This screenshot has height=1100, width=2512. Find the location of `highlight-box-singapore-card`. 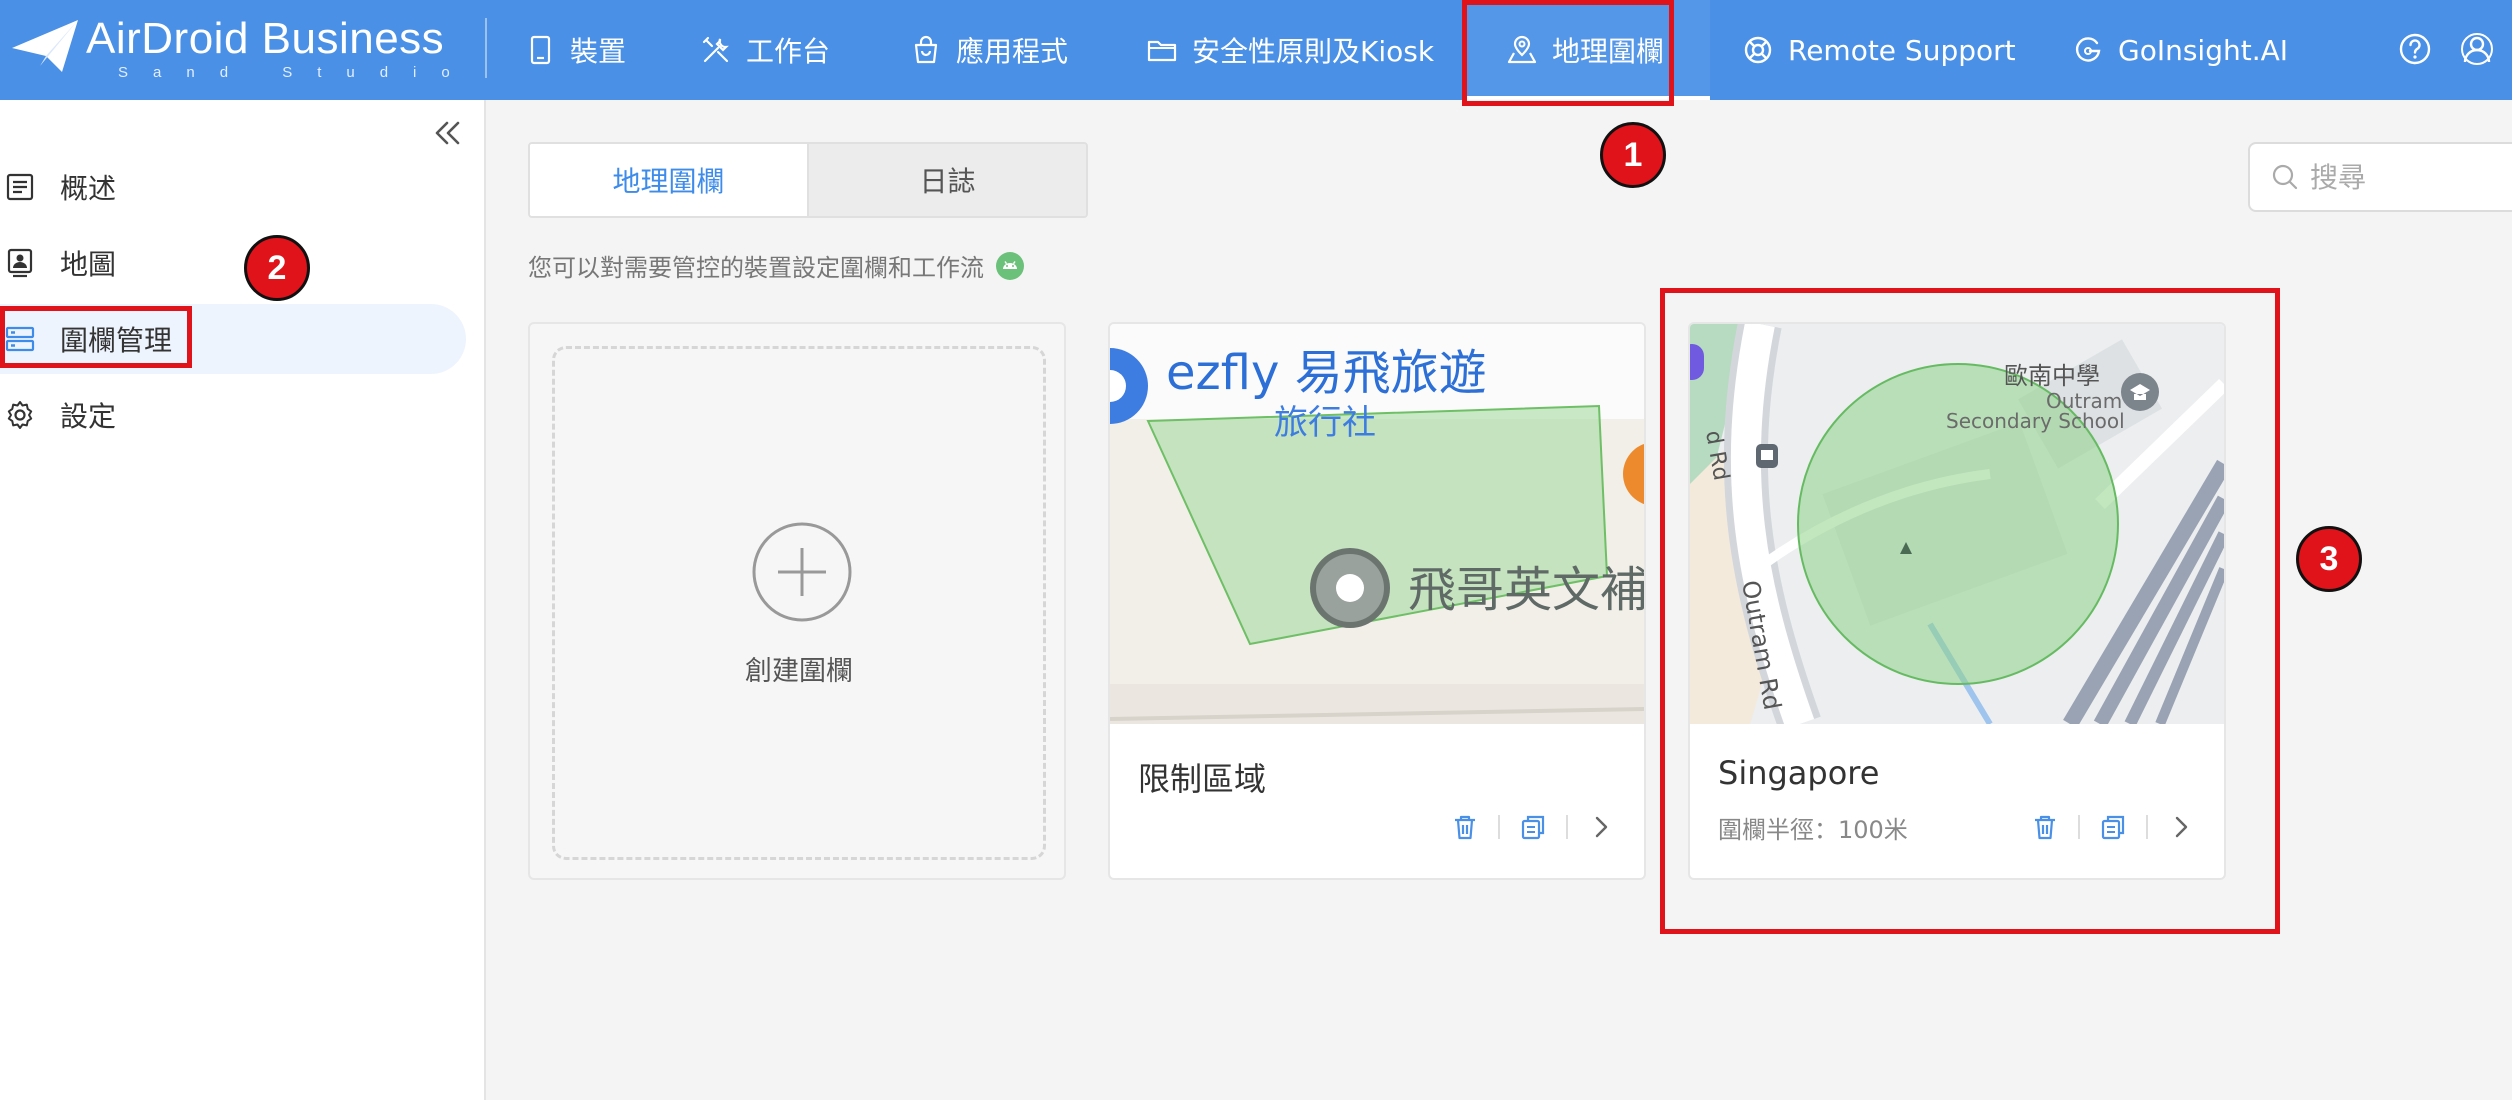

highlight-box-singapore-card is located at coordinates (1970, 611).